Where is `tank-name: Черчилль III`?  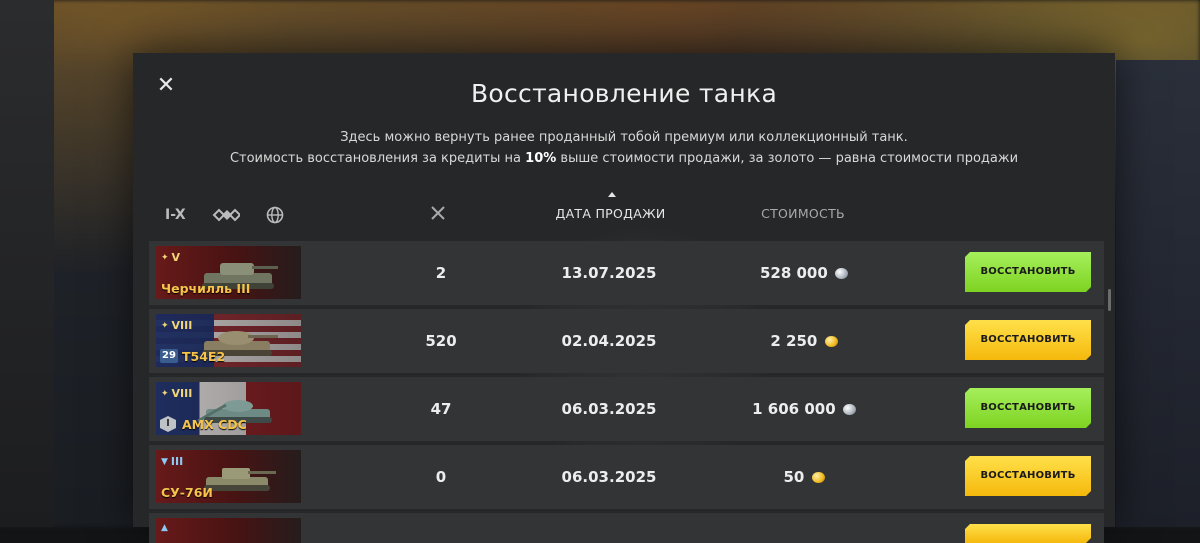
tank-name: Черчилль III is located at coordinates (206, 288).